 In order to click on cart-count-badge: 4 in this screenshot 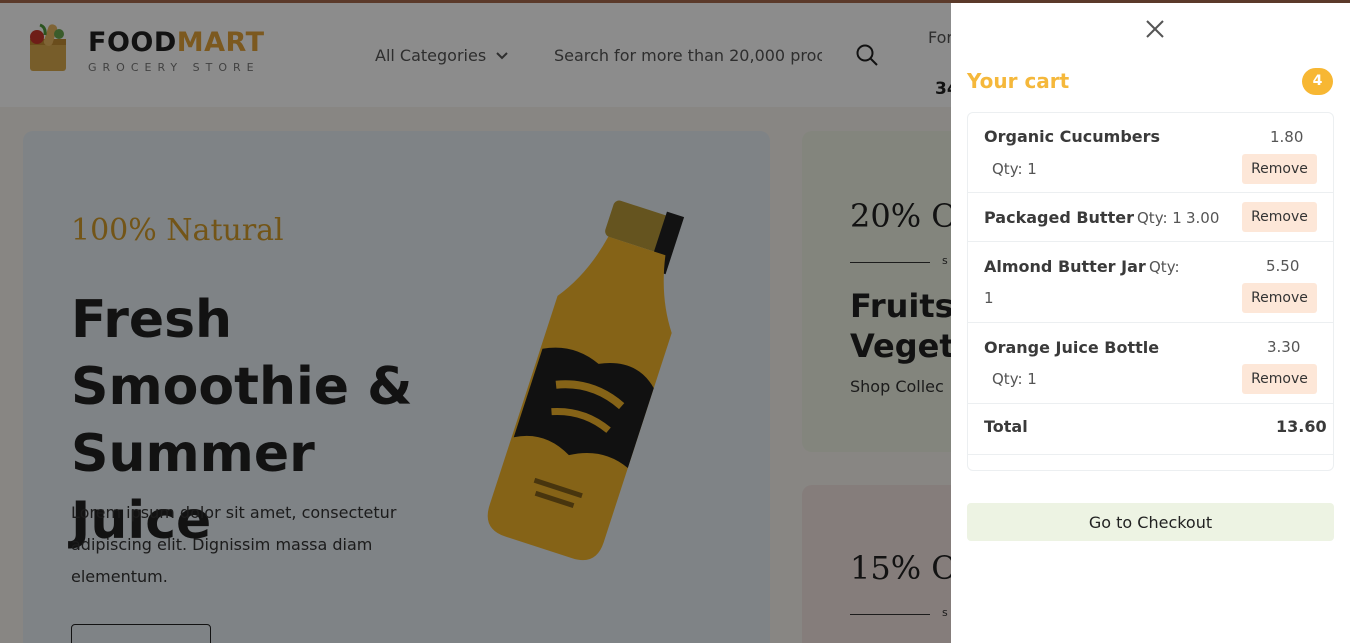, I will do `click(1317, 81)`.